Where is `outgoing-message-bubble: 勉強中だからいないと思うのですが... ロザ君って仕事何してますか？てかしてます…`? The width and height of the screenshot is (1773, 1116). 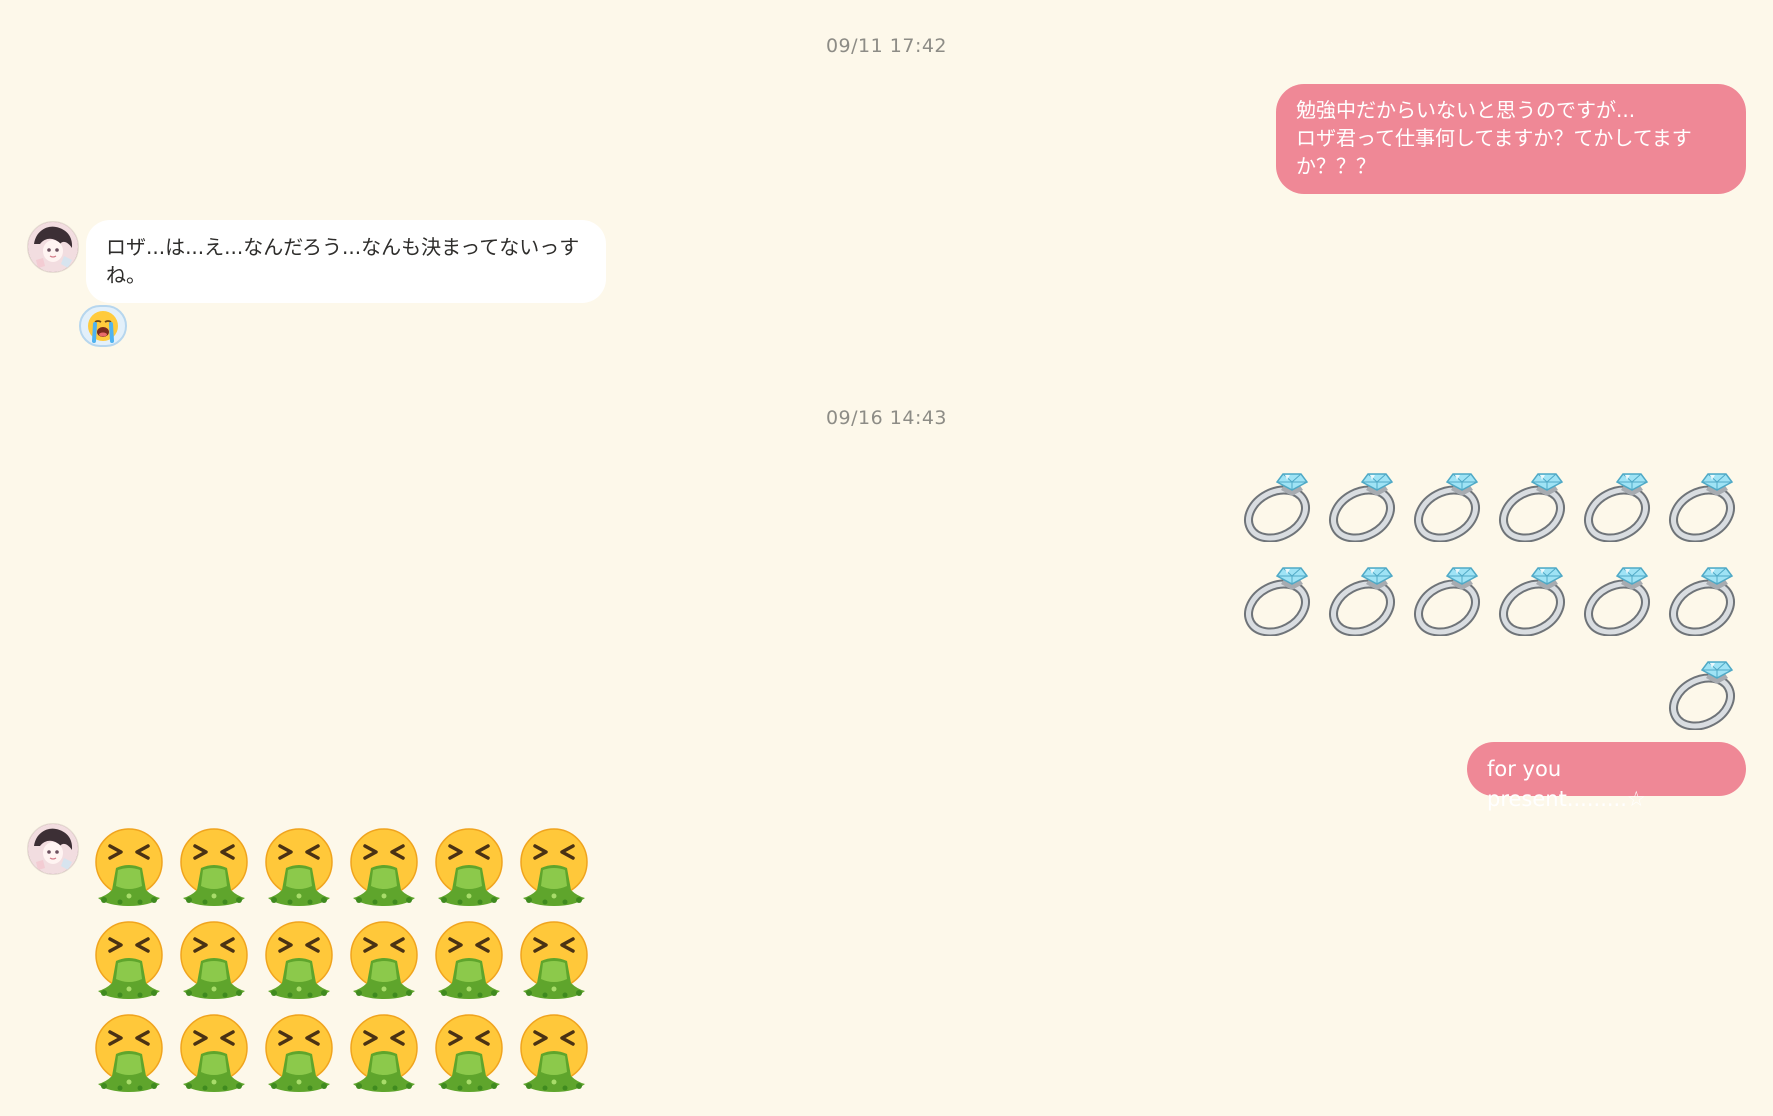 outgoing-message-bubble: 勉強中だからいないと思うのですが... ロザ君って仕事何してますか？てかしてます… is located at coordinates (1511, 139).